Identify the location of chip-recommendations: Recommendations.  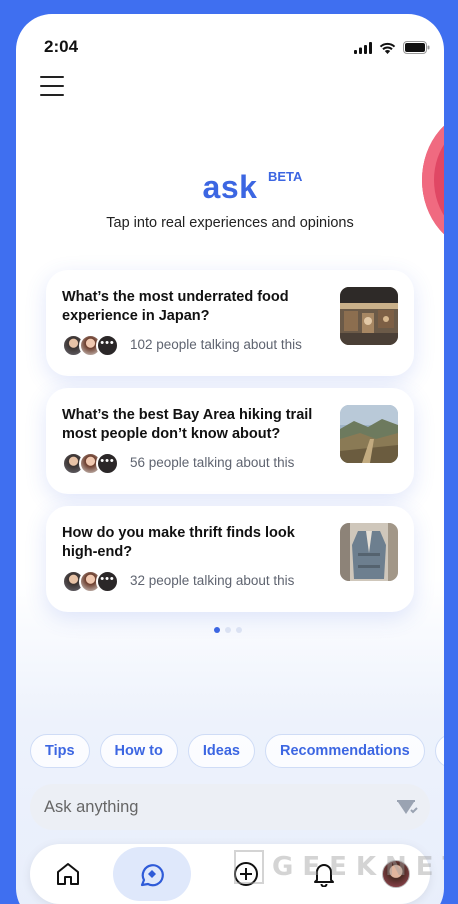
(344, 751).